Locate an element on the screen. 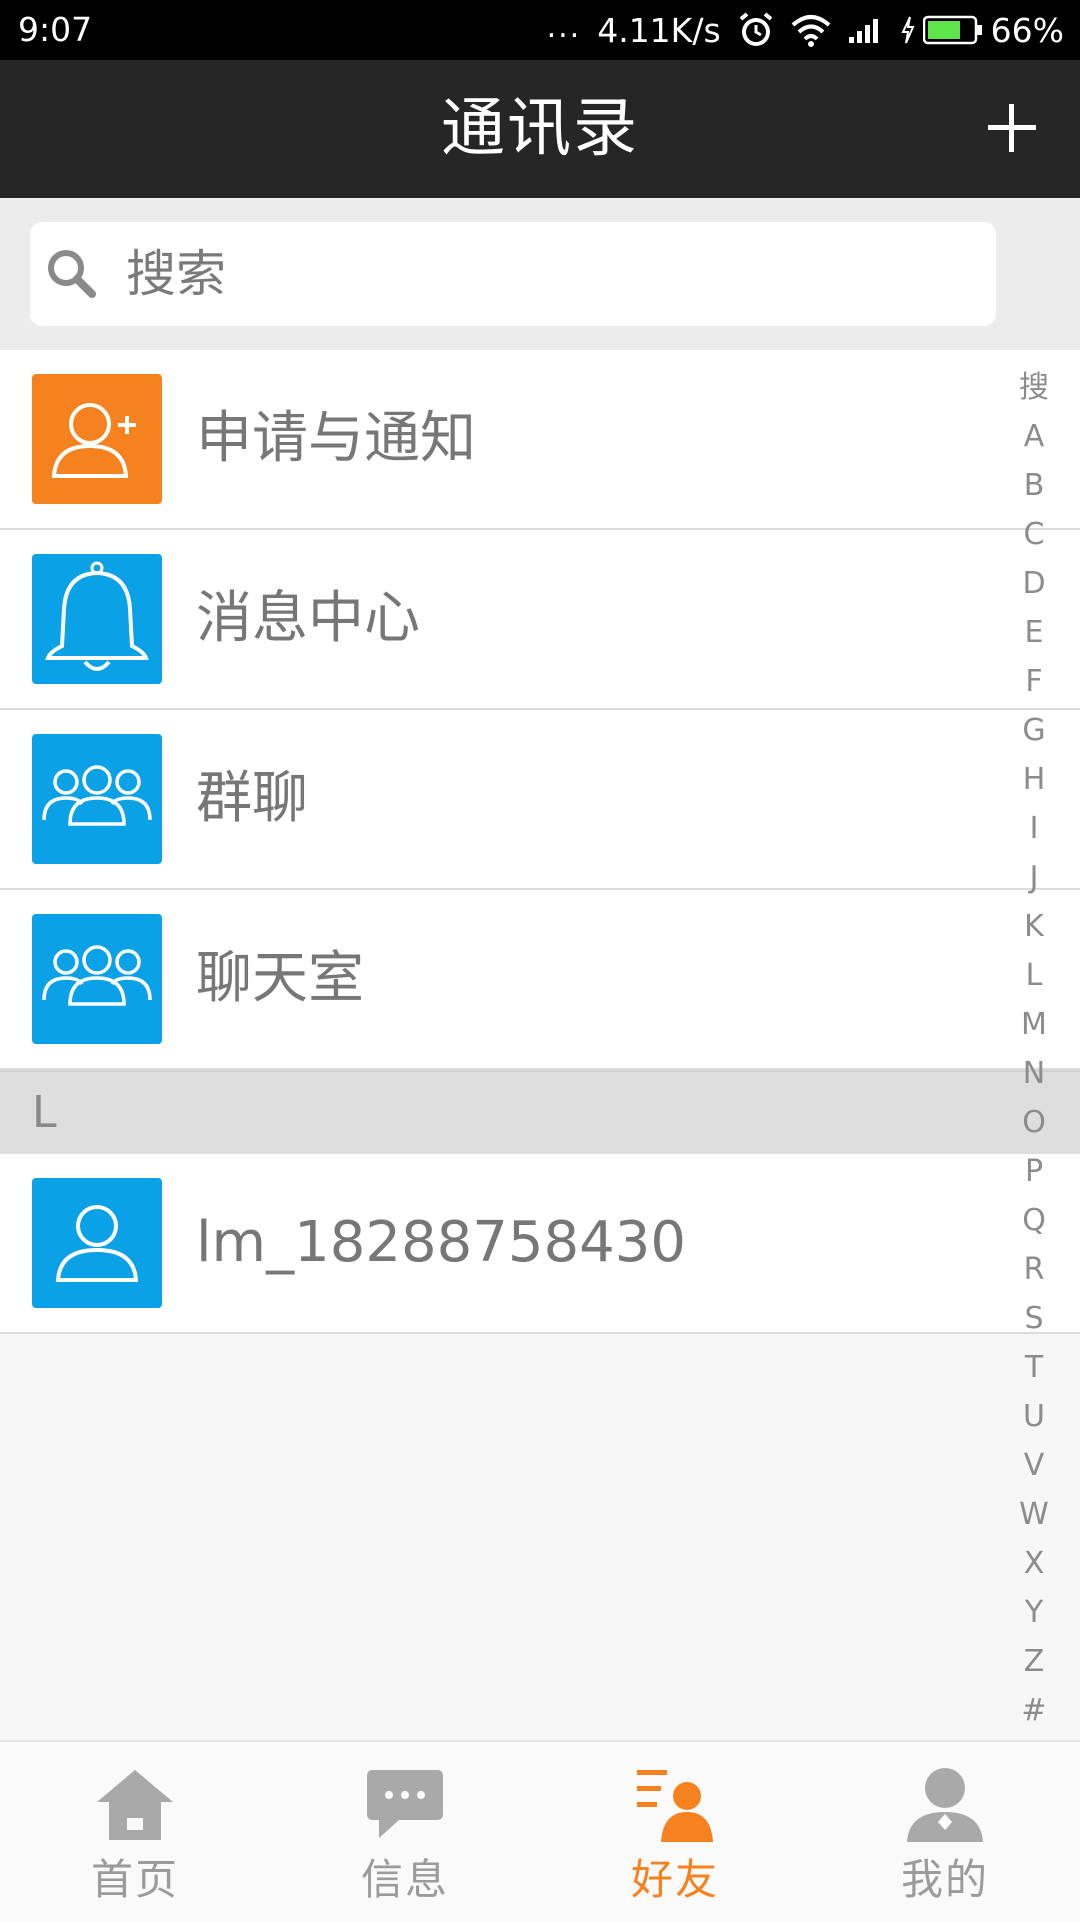 This screenshot has width=1080, height=1922. alphabet-letter: H is located at coordinates (1034, 779).